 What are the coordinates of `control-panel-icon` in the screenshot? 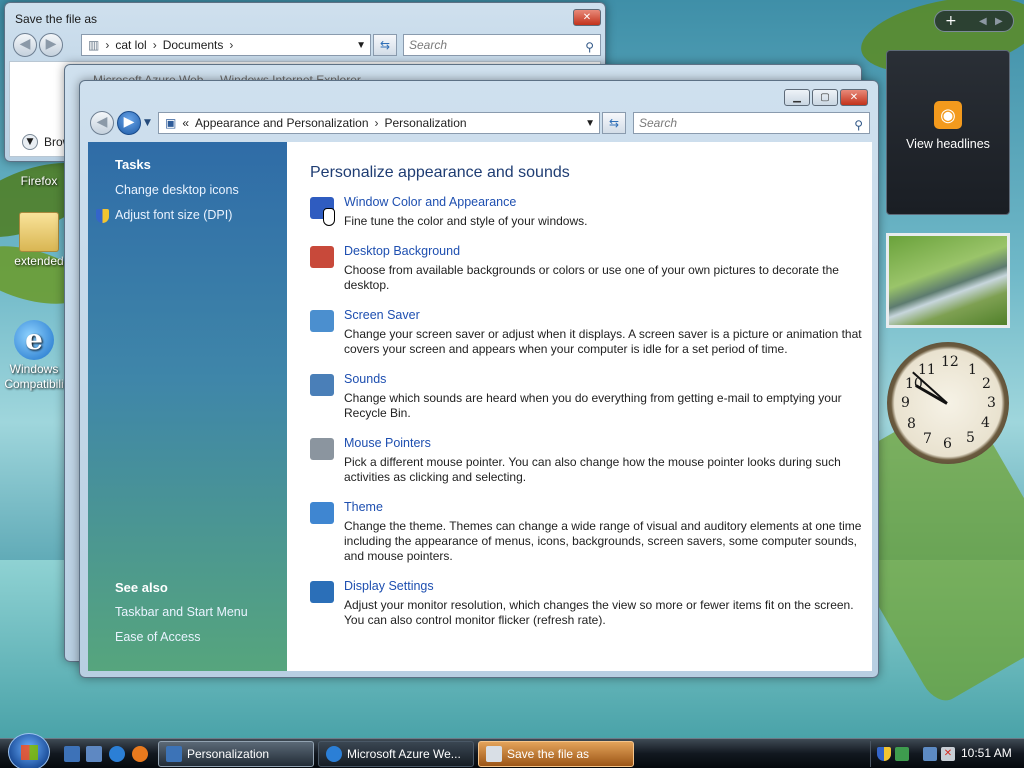 It's located at (174, 754).